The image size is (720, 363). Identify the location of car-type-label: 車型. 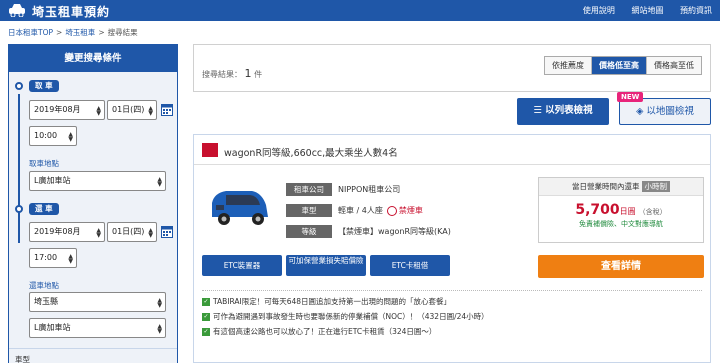
(22, 359).